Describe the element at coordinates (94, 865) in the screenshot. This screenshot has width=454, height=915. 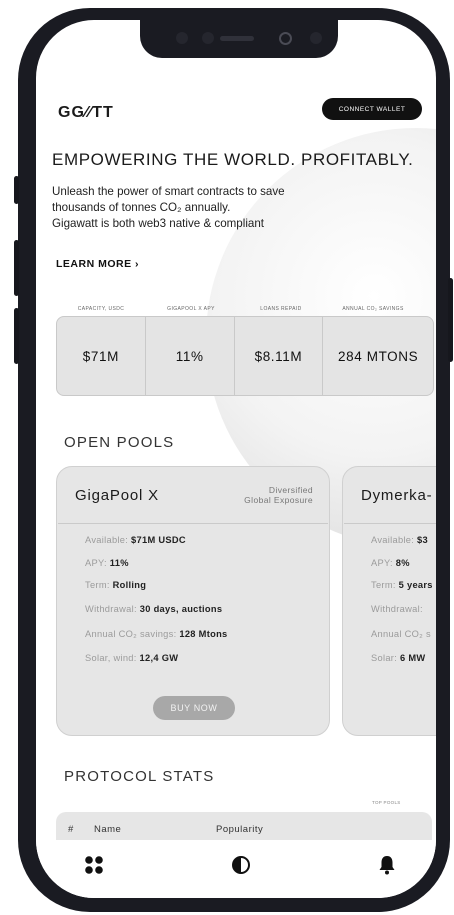
I see `grid-icon` at that location.